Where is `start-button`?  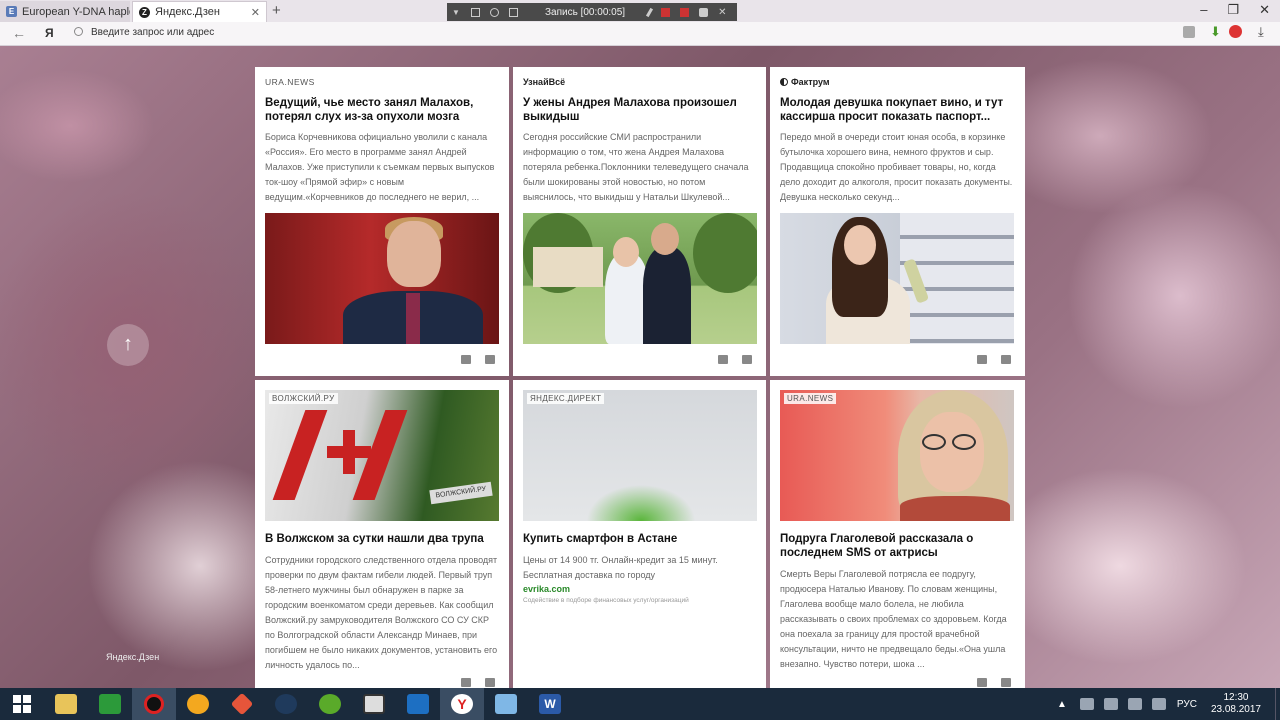 start-button is located at coordinates (22, 704).